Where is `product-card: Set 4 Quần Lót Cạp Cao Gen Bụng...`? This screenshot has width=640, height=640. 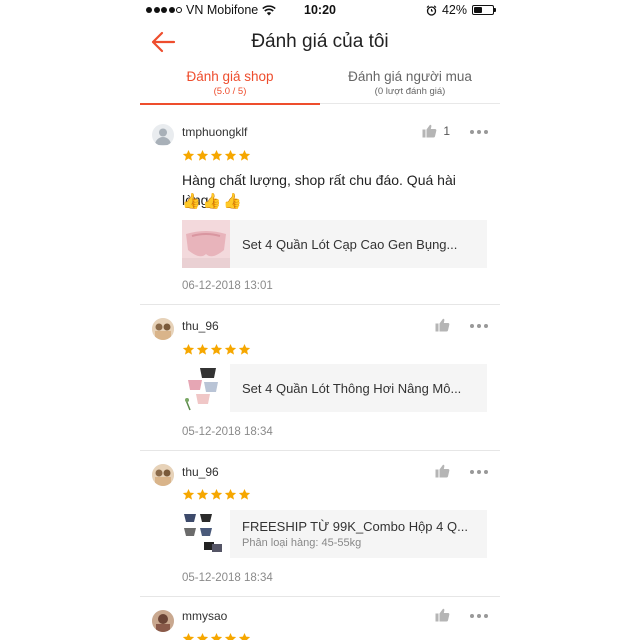 product-card: Set 4 Quần Lót Cạp Cao Gen Bụng... is located at coordinates (334, 244).